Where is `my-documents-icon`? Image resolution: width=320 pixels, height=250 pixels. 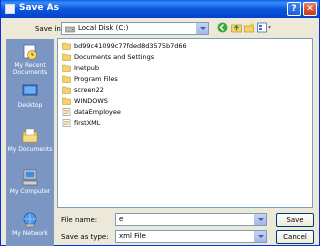
my-documents-icon is located at coordinates (30, 135).